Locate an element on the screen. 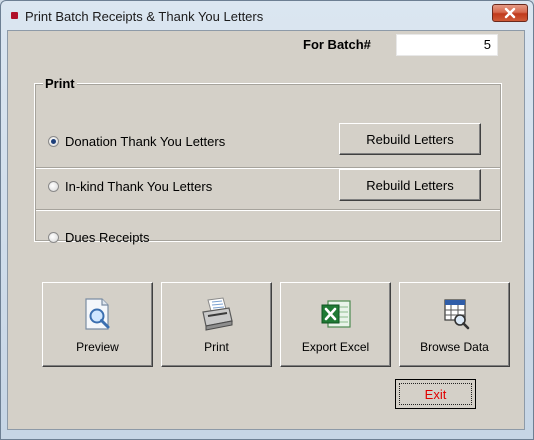 Image resolution: width=534 pixels, height=440 pixels. close-button is located at coordinates (510, 13).